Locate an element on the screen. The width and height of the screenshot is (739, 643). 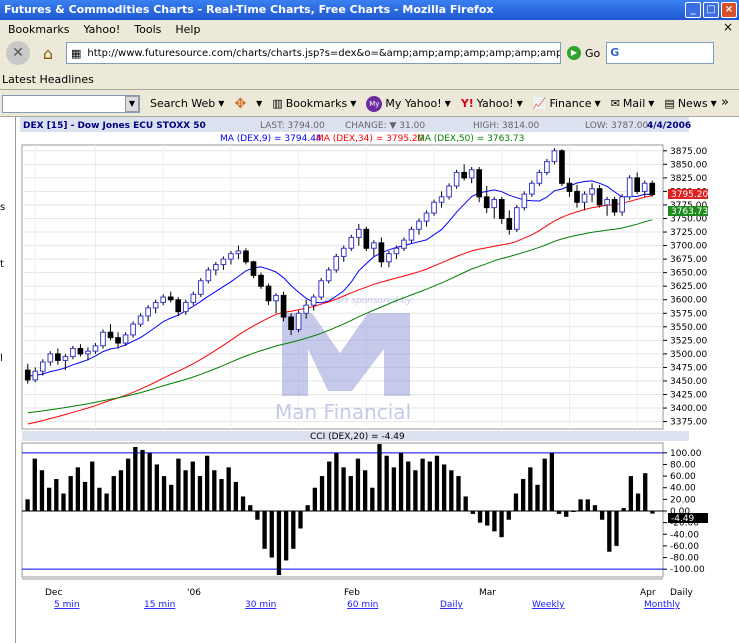
period-30min: 30 min is located at coordinates (260, 605).